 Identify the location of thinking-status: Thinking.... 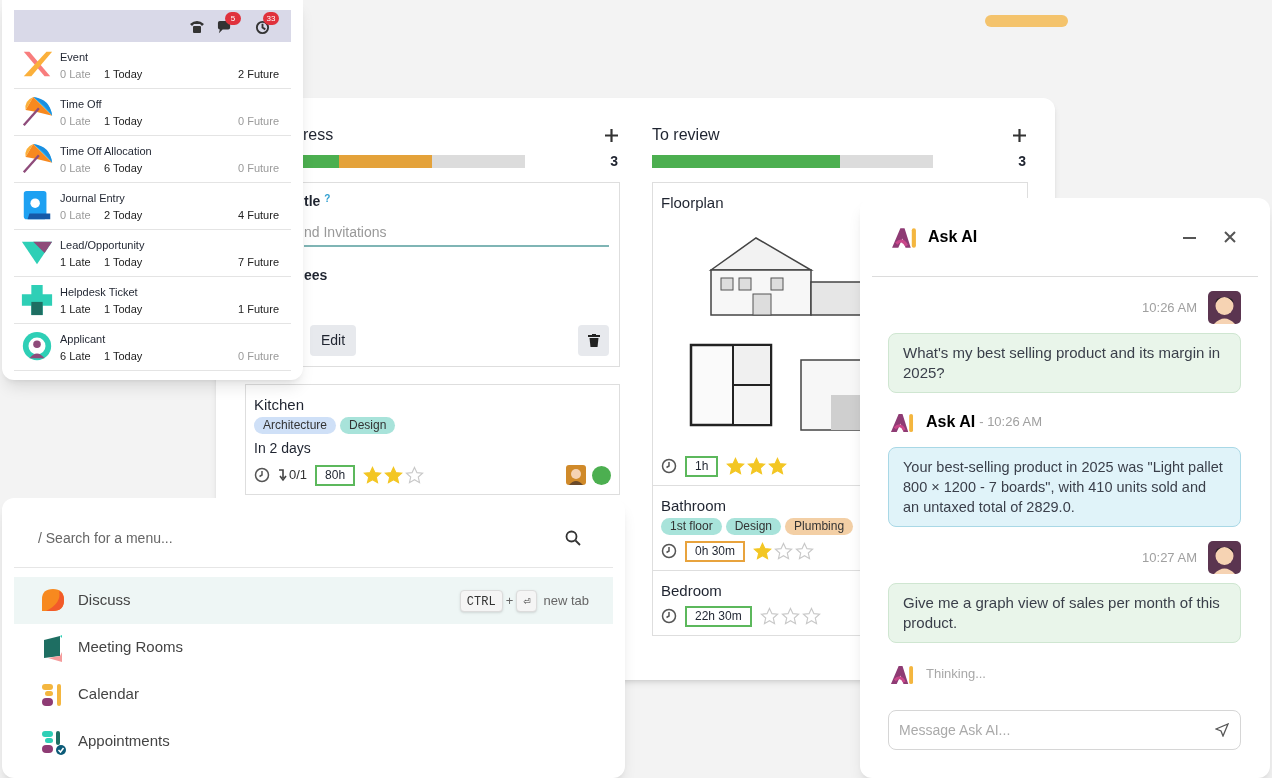
(956, 674).